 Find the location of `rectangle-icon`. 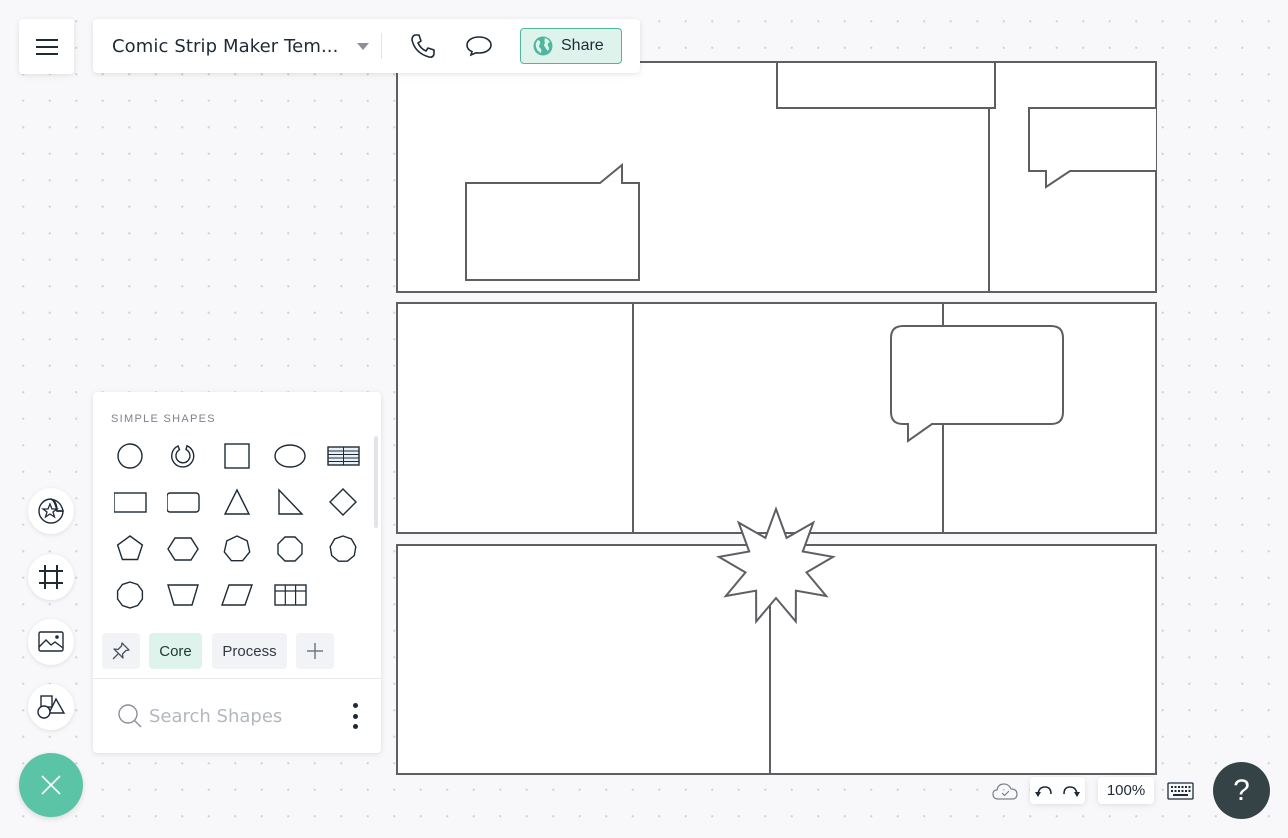

rectangle-icon is located at coordinates (130, 502).